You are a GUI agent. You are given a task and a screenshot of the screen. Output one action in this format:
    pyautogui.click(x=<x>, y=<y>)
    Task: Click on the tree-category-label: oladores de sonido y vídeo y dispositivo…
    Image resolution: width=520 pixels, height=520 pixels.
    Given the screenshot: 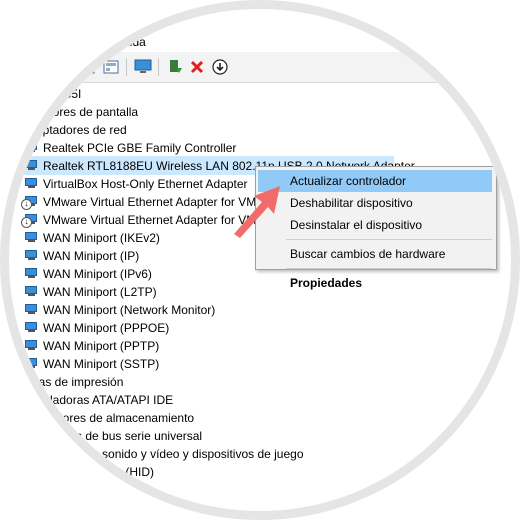 What is the action you would take?
    pyautogui.click(x=170, y=454)
    